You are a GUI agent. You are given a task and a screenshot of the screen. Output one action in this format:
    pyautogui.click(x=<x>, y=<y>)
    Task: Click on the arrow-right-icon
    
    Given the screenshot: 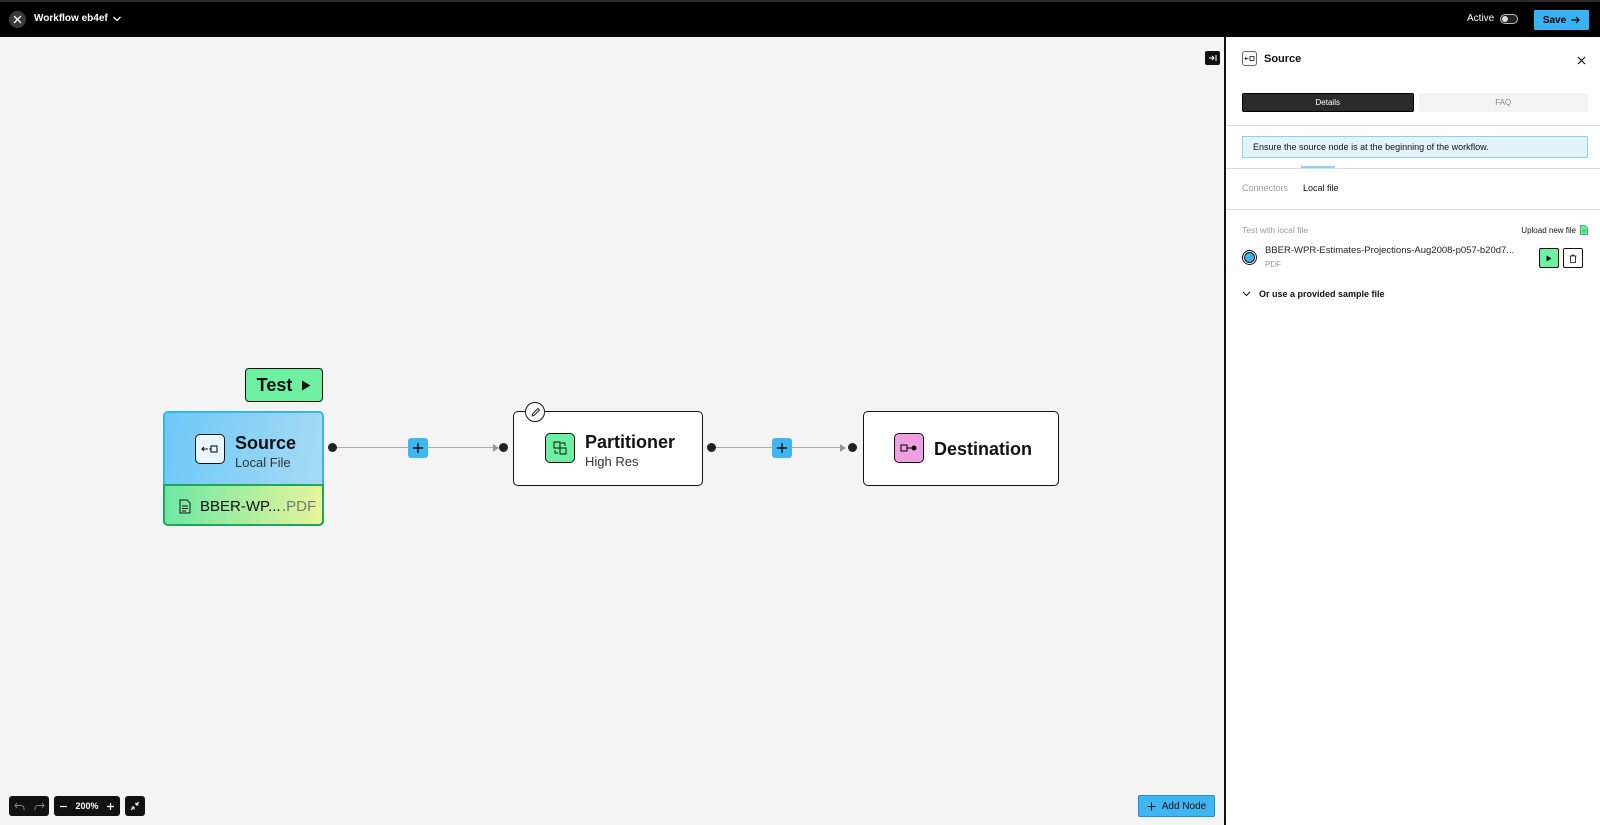 What is the action you would take?
    pyautogui.click(x=1576, y=20)
    